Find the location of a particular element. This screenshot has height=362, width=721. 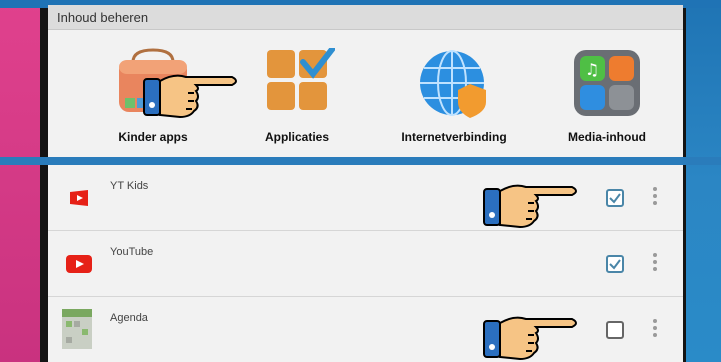

app-grid-checkmark-icon is located at coordinates (301, 77).